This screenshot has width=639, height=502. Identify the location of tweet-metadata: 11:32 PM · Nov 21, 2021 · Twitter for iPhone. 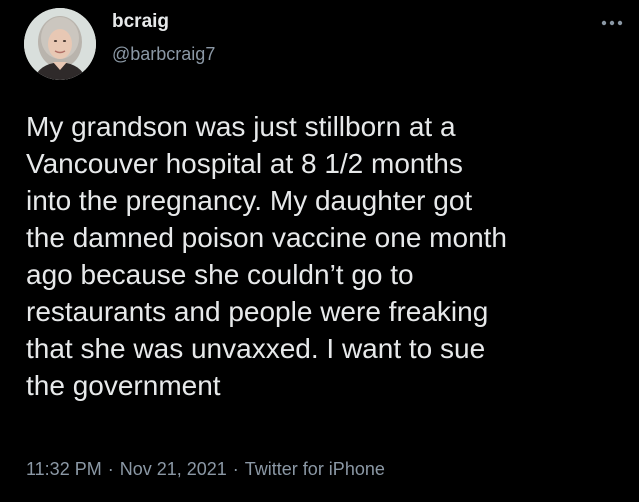
(205, 469).